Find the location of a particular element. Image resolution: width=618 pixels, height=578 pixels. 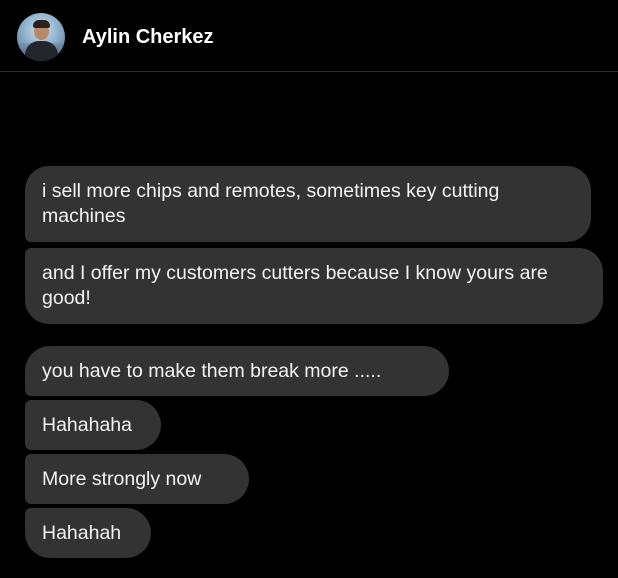

contact-name: Aylin Cherkez is located at coordinates (148, 37).